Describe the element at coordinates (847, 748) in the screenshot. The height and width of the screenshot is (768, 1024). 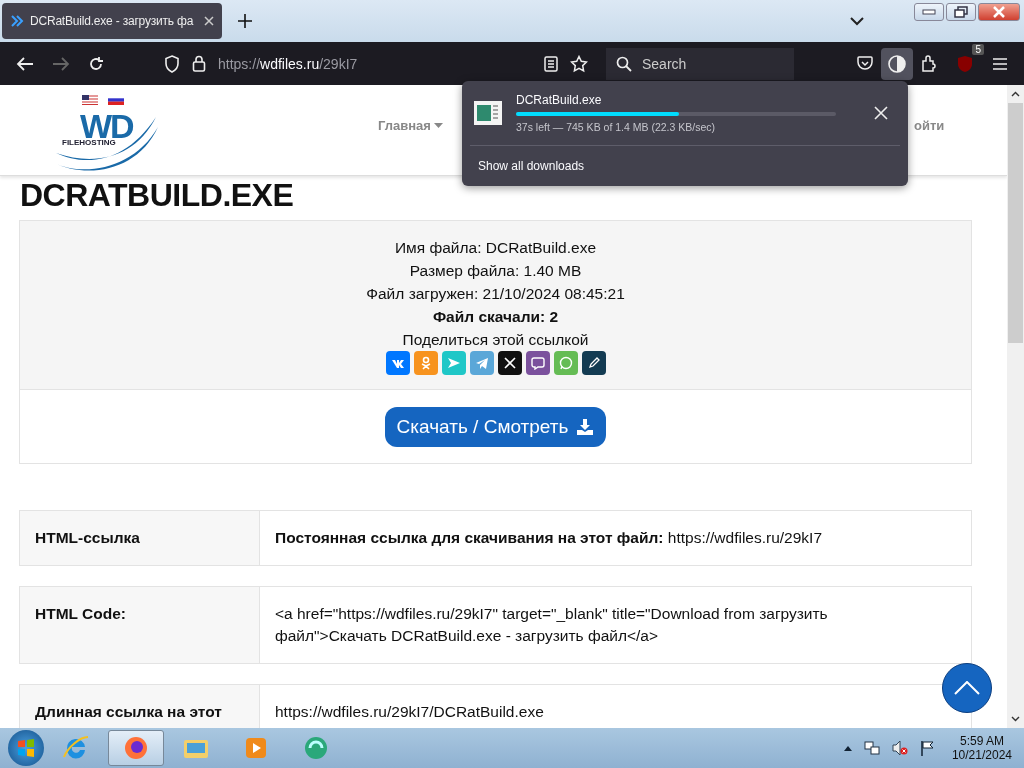
I see `show-hidden-icons` at that location.